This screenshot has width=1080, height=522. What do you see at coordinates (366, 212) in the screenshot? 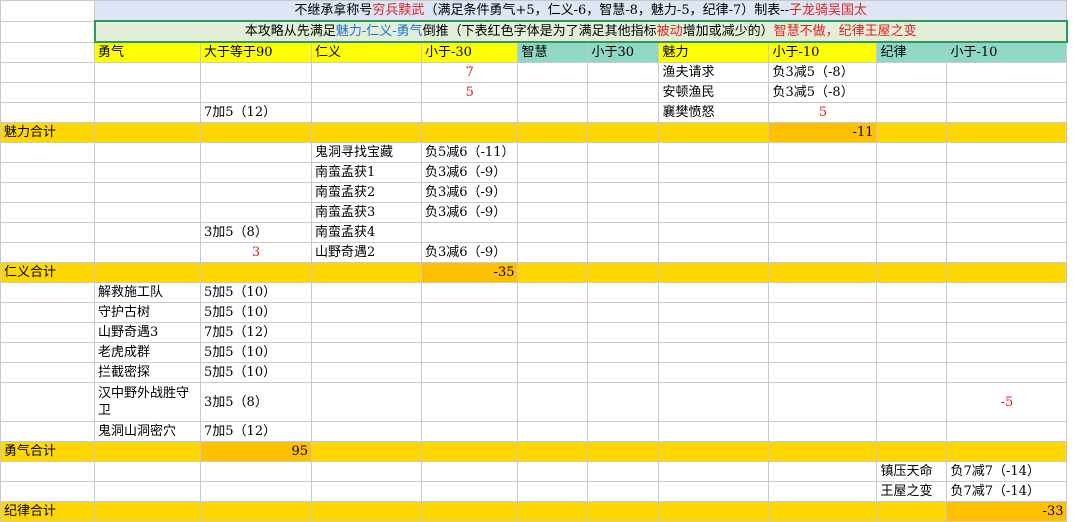
I see `cell: 南蛮孟获3` at bounding box center [366, 212].